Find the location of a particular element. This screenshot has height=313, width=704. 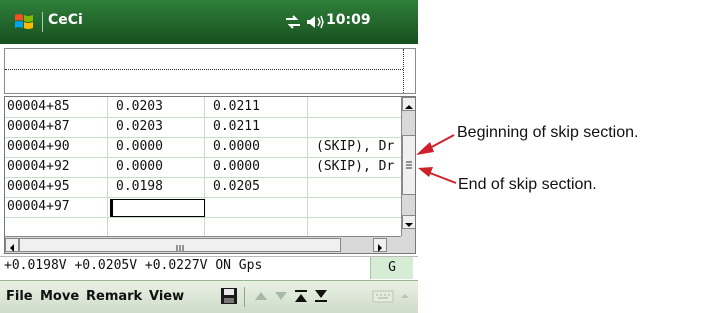

arrow-end-icon is located at coordinates (437, 175).